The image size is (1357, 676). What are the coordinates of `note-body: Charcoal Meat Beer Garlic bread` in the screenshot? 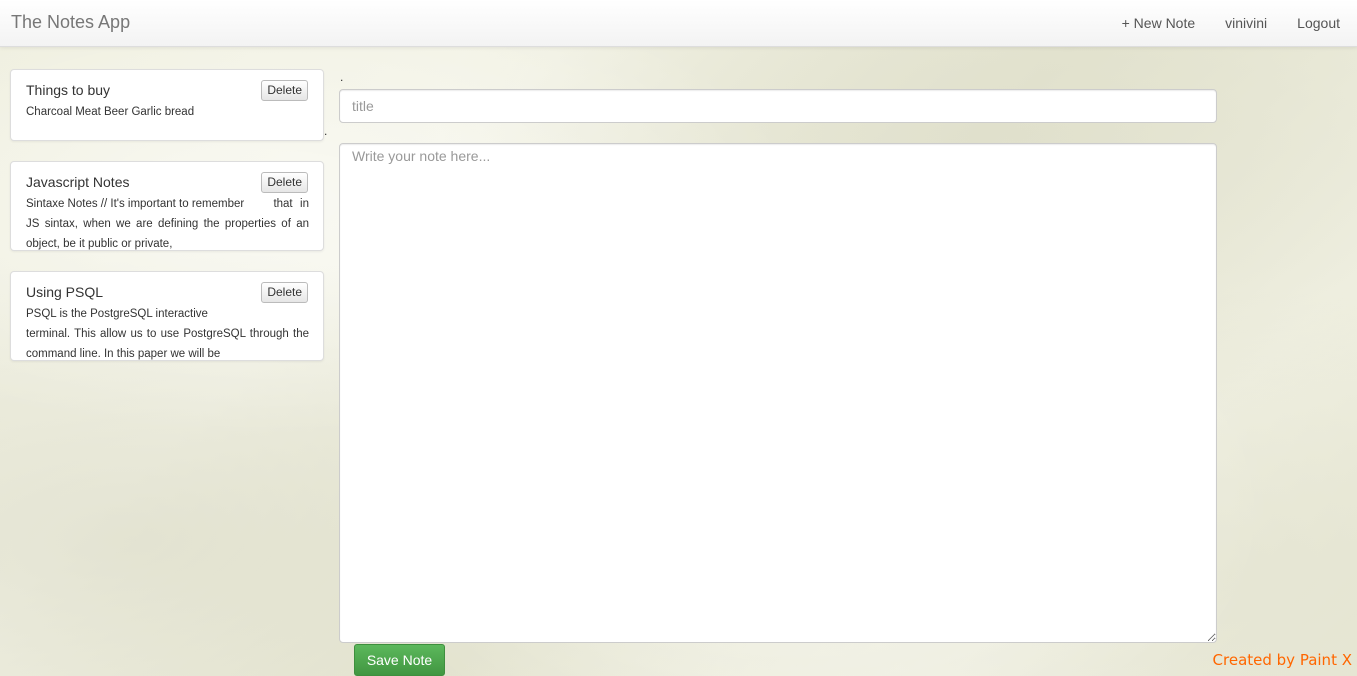 It's located at (167, 112).